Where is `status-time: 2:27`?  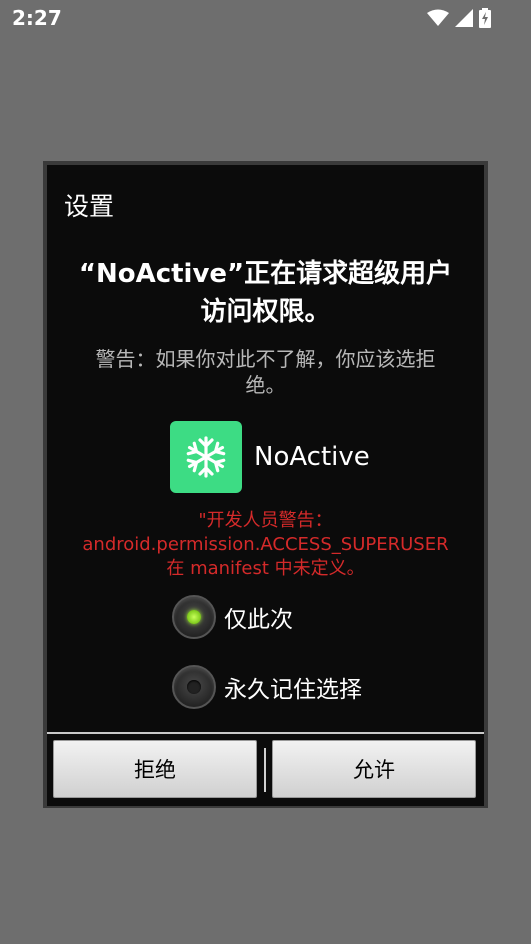 status-time: 2:27 is located at coordinates (37, 18).